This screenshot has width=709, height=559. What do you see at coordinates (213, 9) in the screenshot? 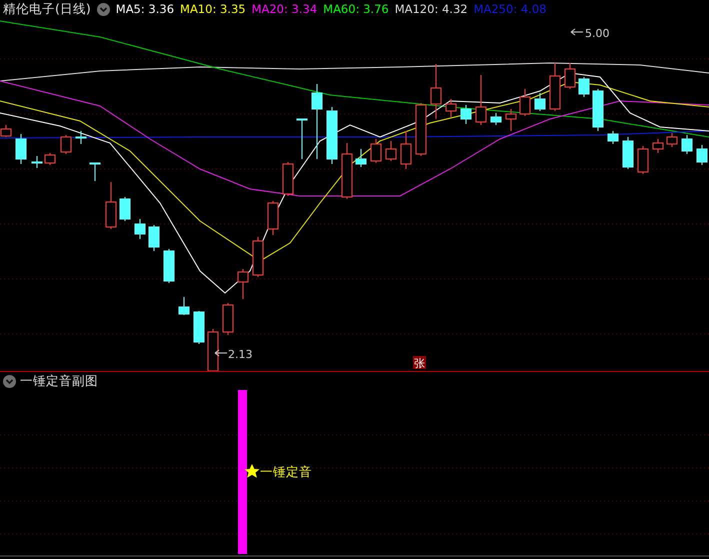
I see `moving-average-label: MA10: 3.35` at bounding box center [213, 9].